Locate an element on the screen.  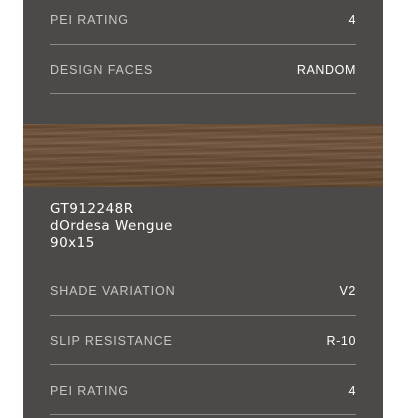
product-info: GT912248R dOrdesa Wengue 90x15 is located at coordinates (203, 226).